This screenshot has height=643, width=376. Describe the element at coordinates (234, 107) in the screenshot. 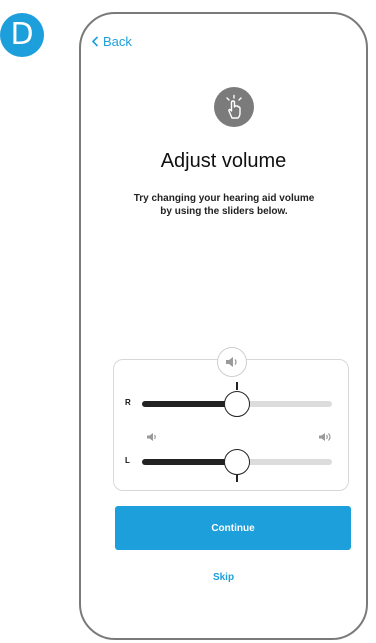

I see `hand-tap-icon` at that location.